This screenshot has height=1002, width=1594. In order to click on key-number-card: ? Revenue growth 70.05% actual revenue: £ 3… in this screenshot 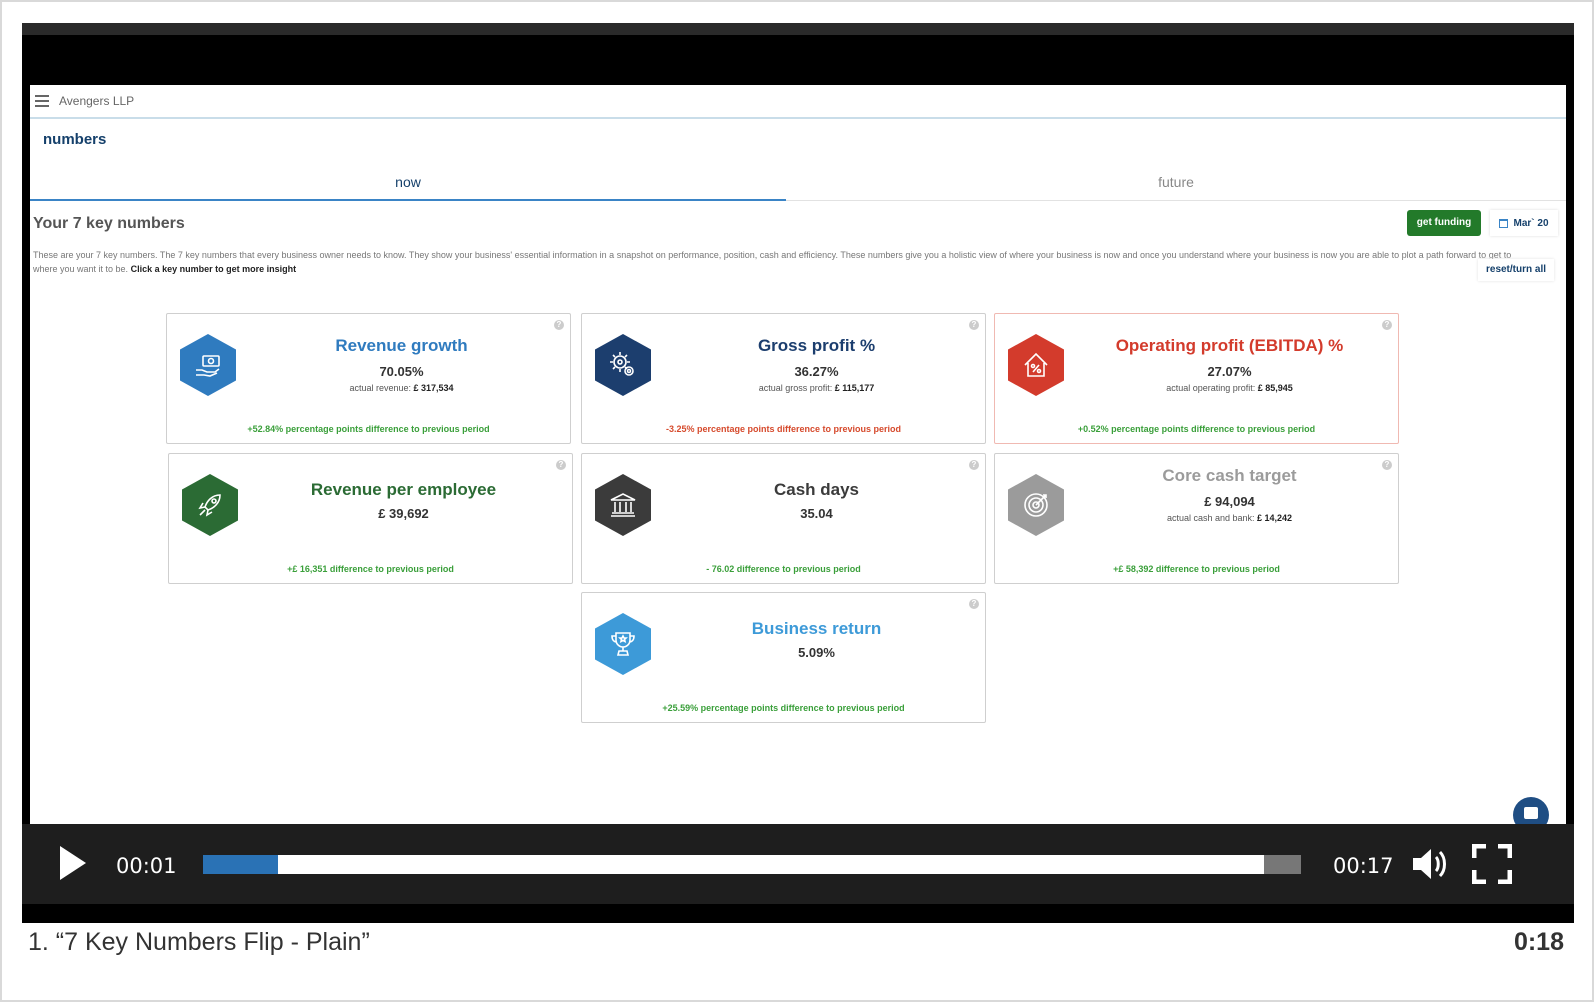, I will do `click(368, 378)`.